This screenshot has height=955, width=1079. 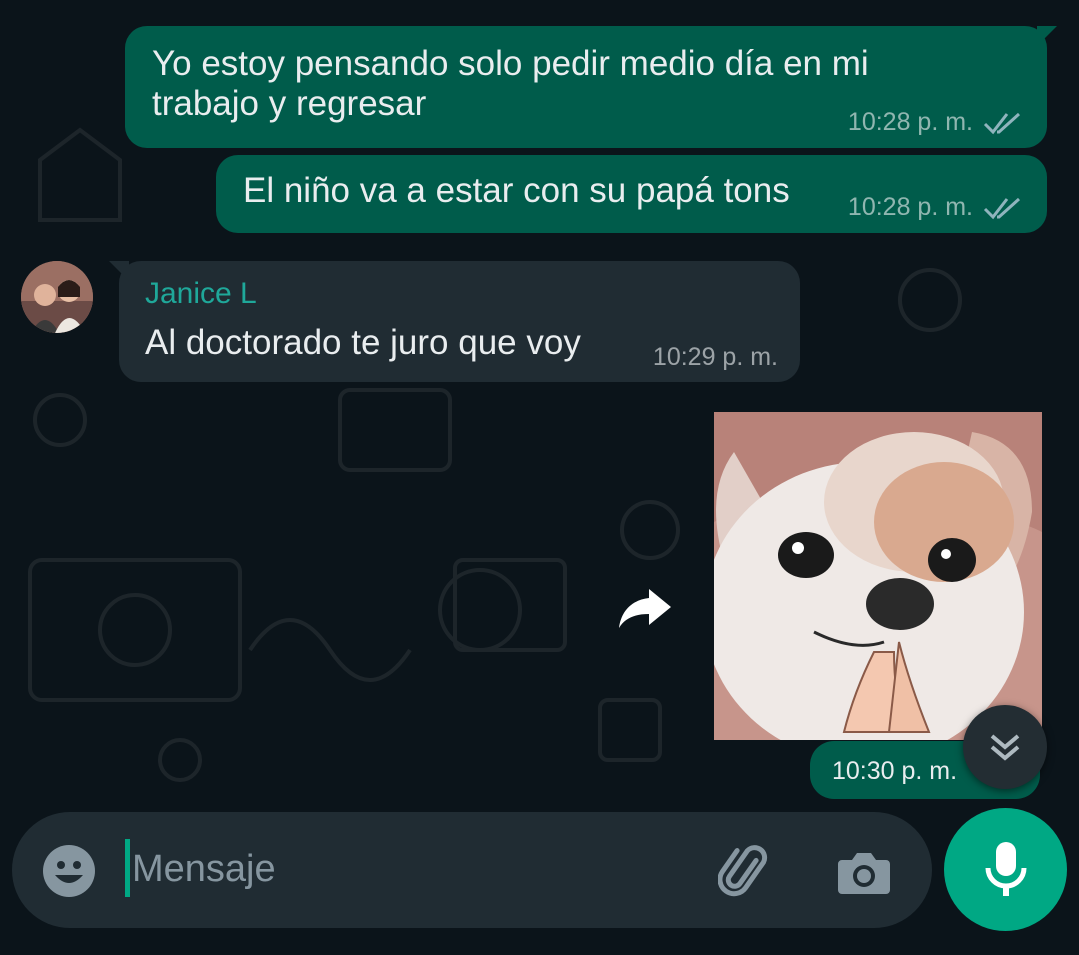 I want to click on message-input, so click(x=411, y=869).